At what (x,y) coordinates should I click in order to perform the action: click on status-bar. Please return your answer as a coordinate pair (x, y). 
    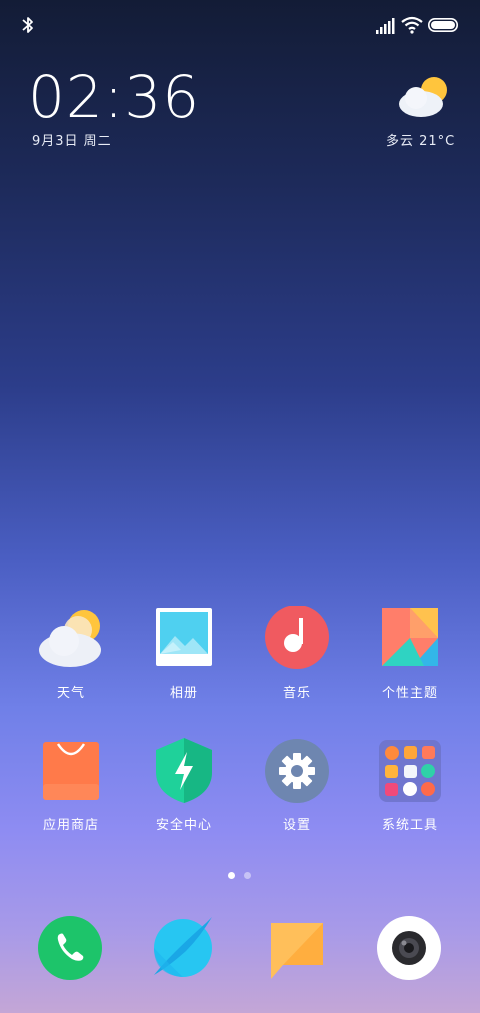
    Looking at the image, I should click on (240, 25).